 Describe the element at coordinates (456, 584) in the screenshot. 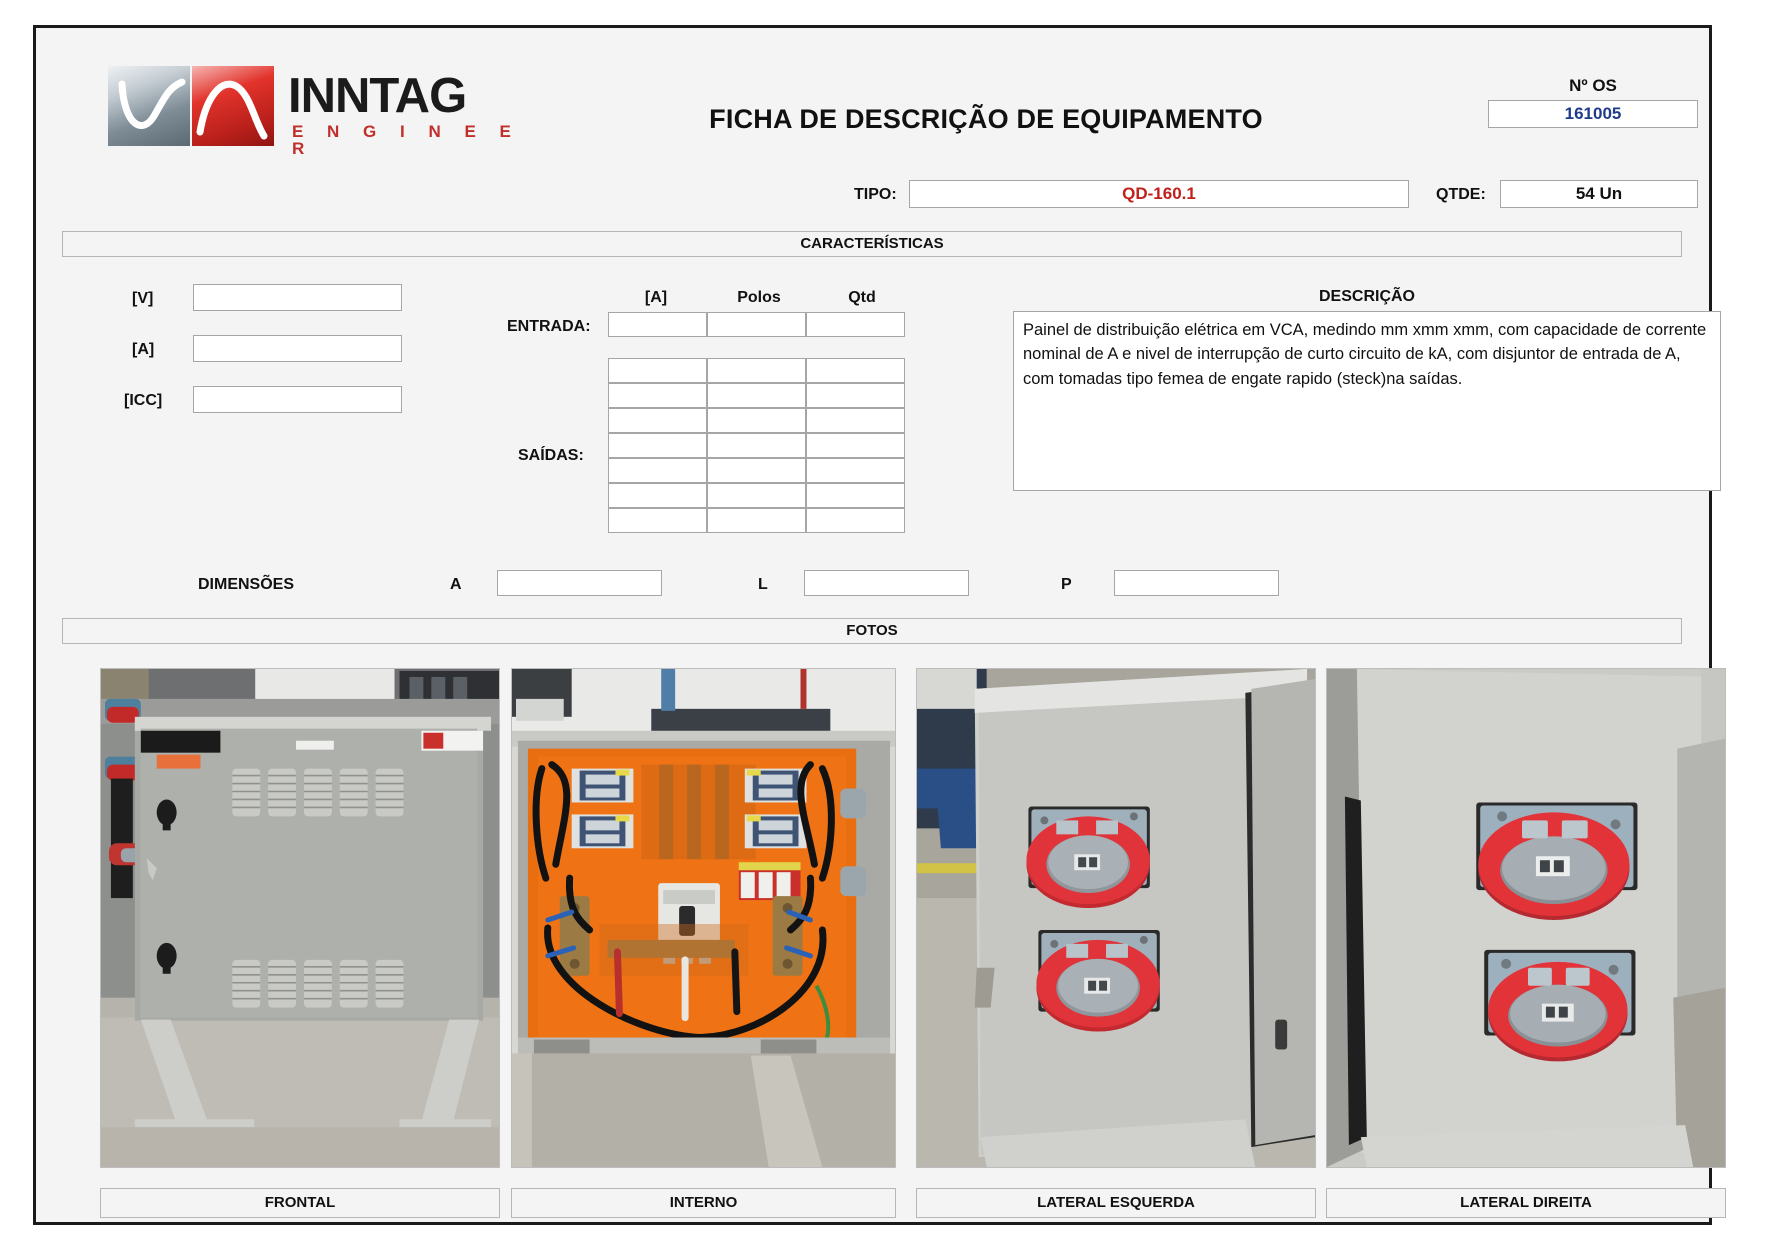

I see `dimensao-altura-label: A` at that location.